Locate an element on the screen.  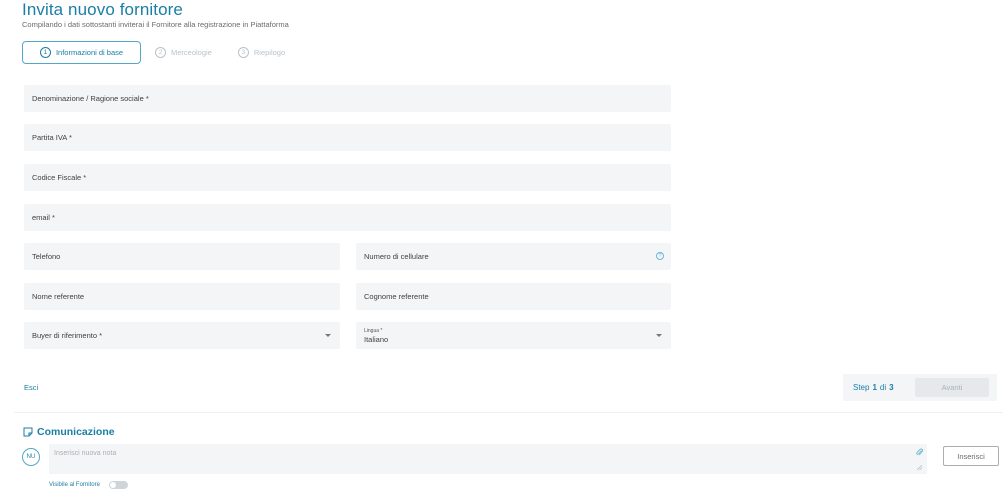
field-label: Cognome referente is located at coordinates (396, 296).